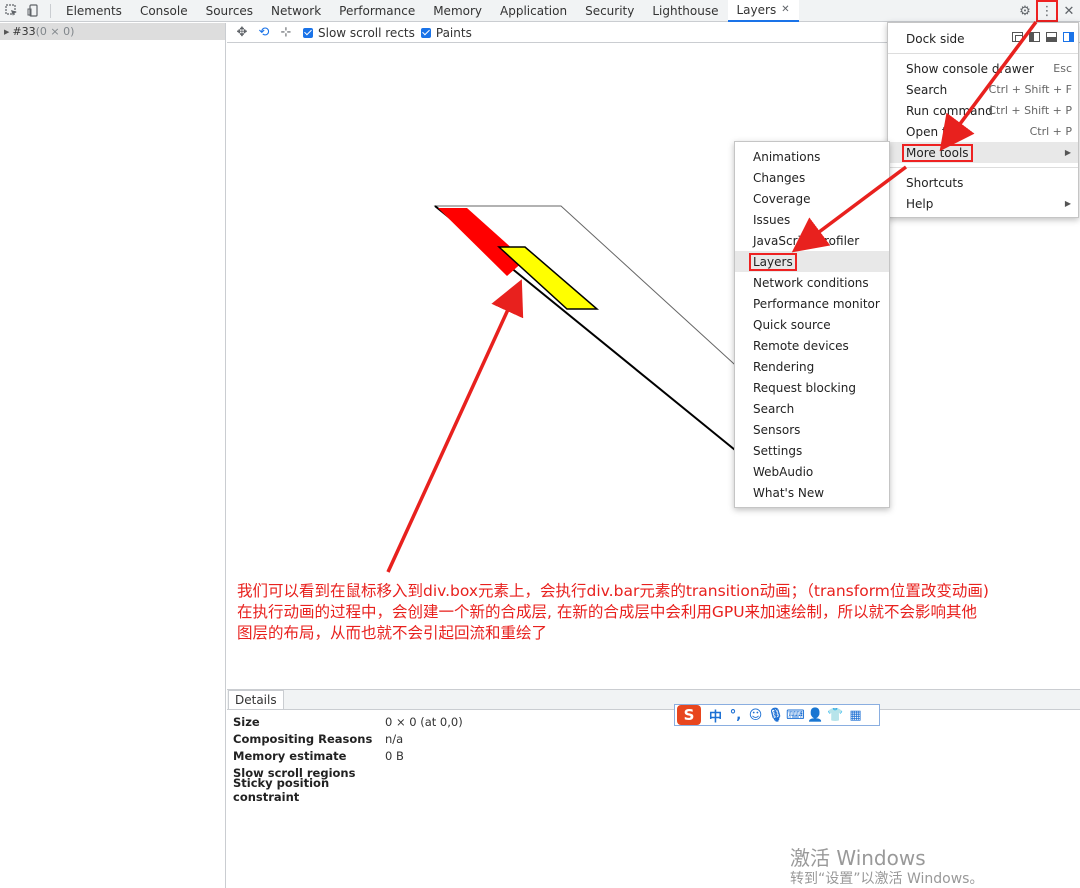 This screenshot has width=1080, height=888. I want to click on ime-punctuation-indicator: °,, so click(735, 715).